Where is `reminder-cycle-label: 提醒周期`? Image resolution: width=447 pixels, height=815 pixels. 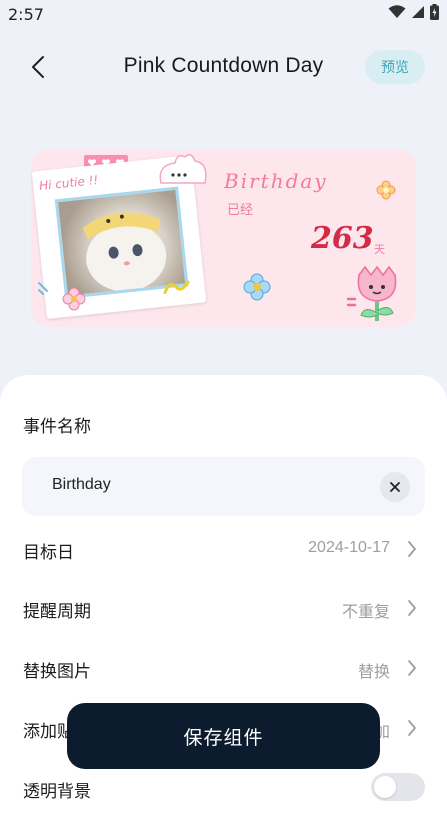 reminder-cycle-label: 提醒周期 is located at coordinates (57, 612).